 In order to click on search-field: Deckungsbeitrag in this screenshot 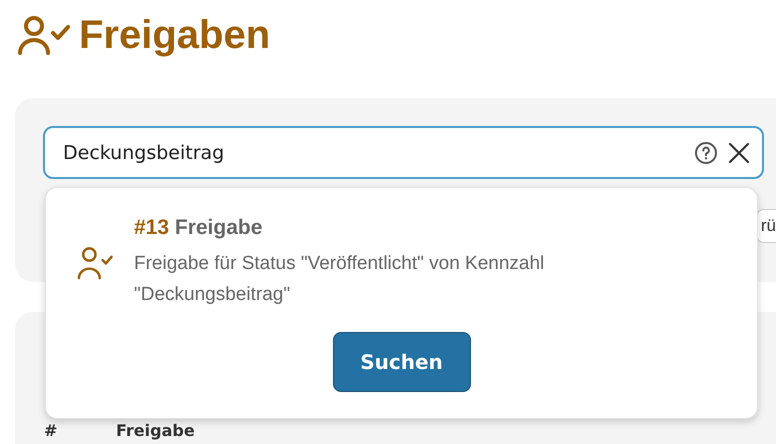, I will do `click(403, 152)`.